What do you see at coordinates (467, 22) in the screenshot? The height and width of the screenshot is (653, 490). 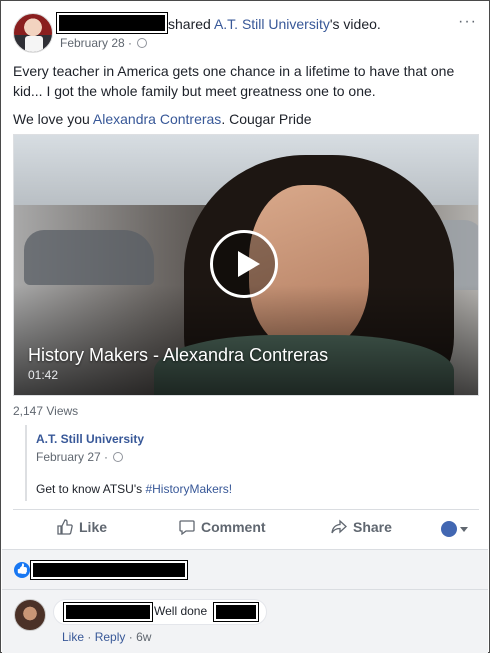 I see `more-options-icon: ···` at bounding box center [467, 22].